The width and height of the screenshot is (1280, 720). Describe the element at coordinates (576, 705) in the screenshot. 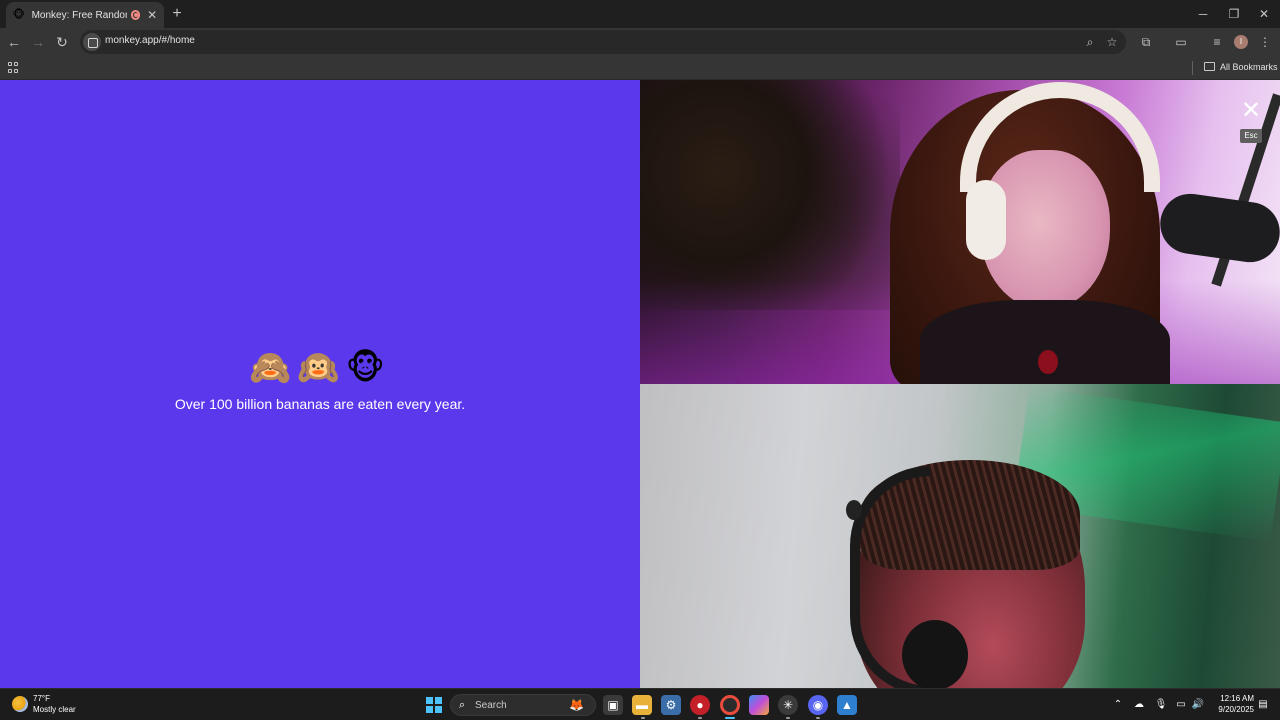

I see `search-highlight-icon: 🦊` at that location.